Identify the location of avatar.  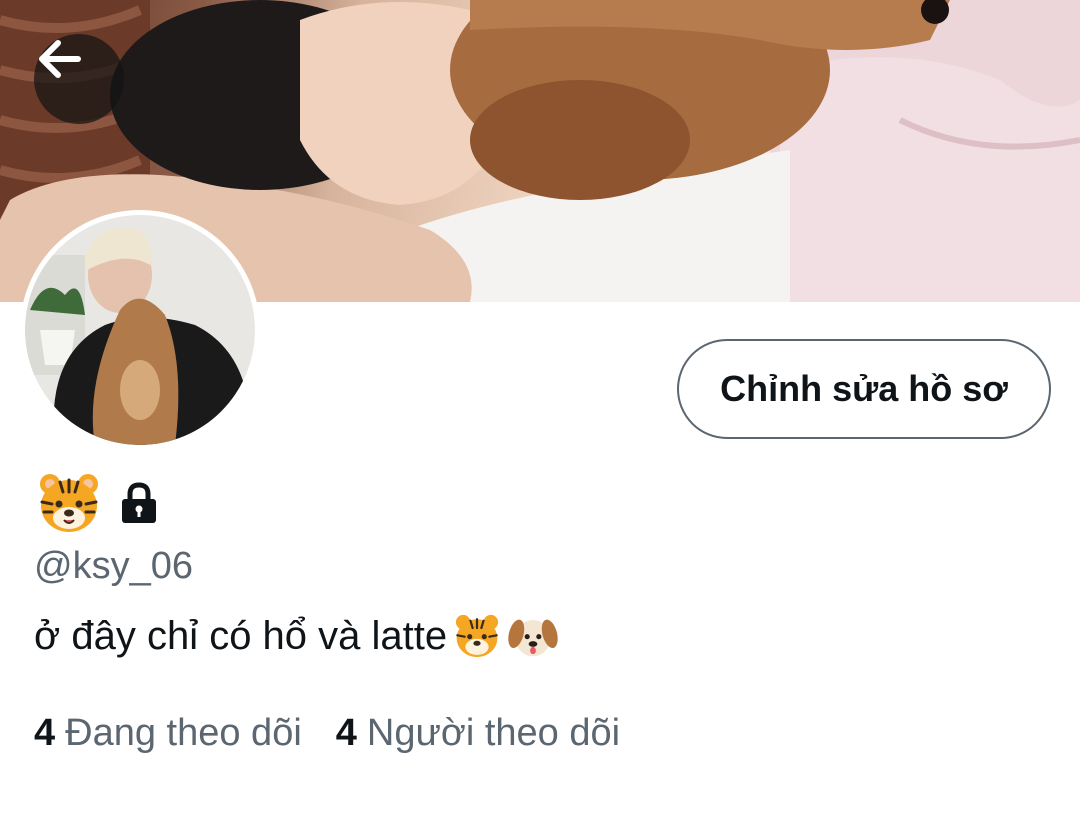
(140, 330).